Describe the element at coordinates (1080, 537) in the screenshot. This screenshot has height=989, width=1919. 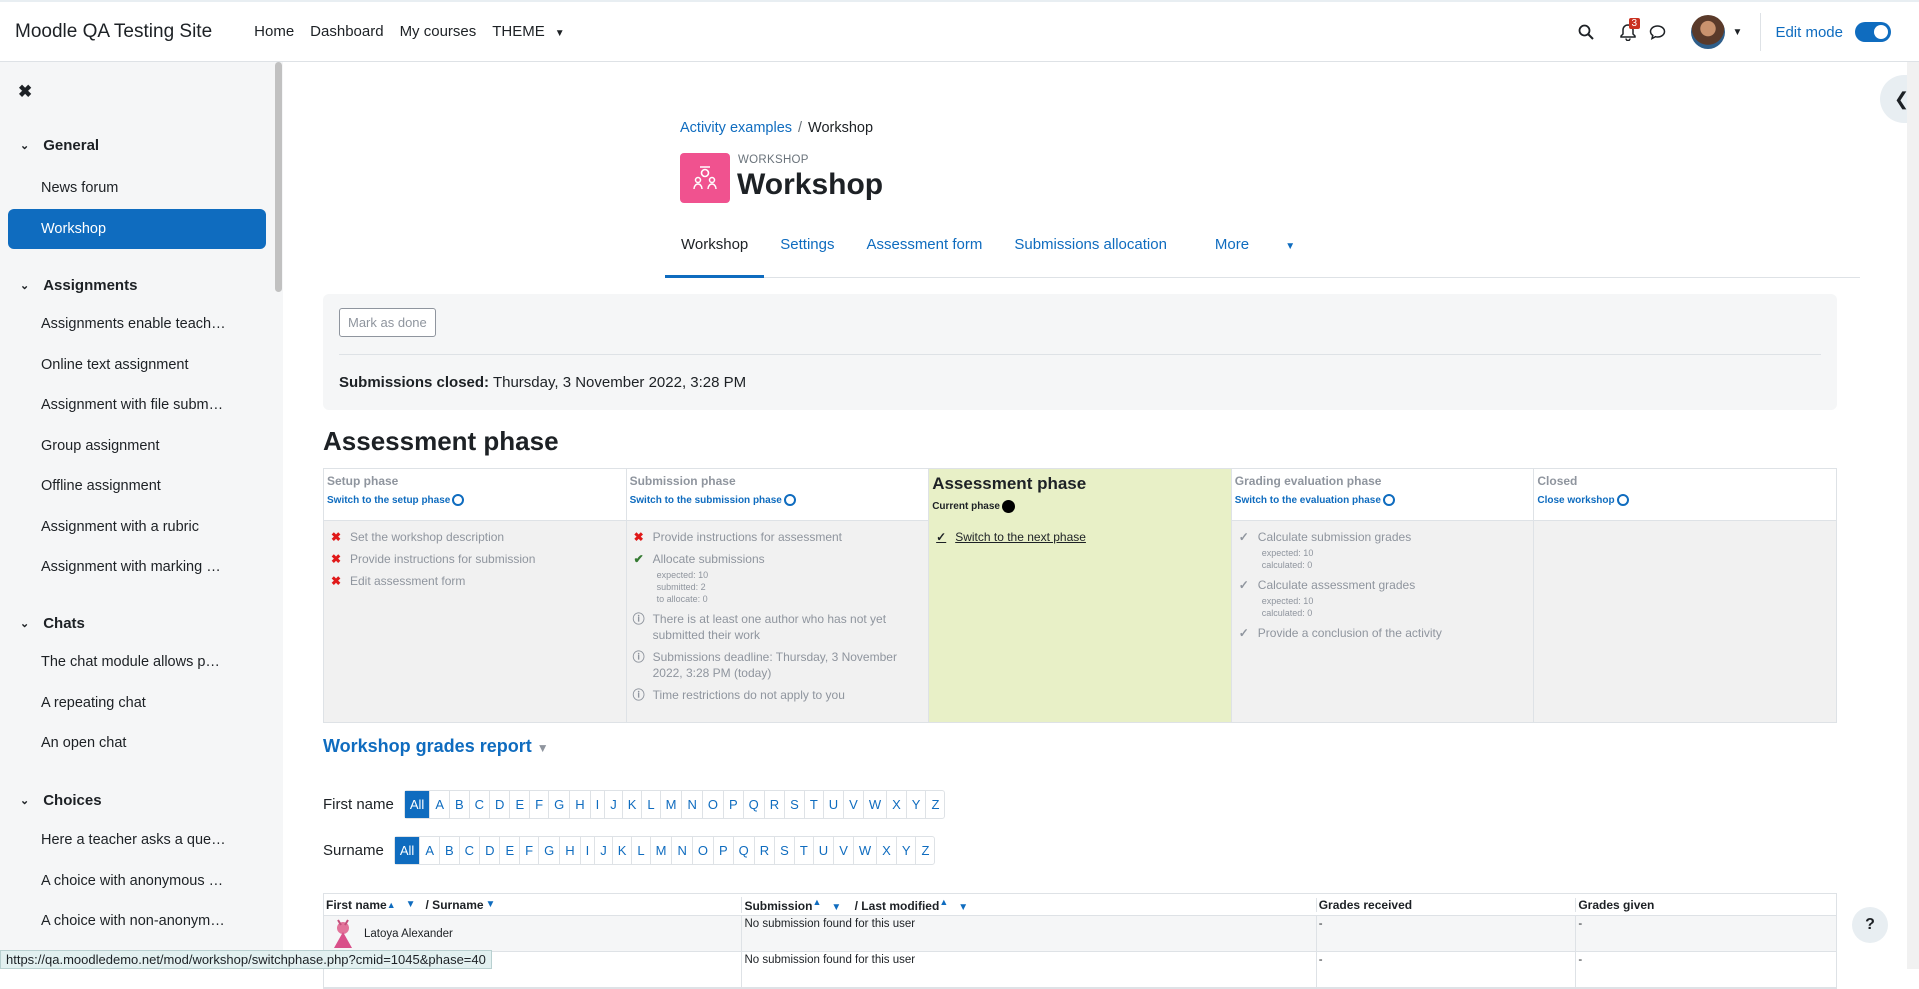
I see `switch-next-phase-link: ✓ Switch to the next phase` at that location.